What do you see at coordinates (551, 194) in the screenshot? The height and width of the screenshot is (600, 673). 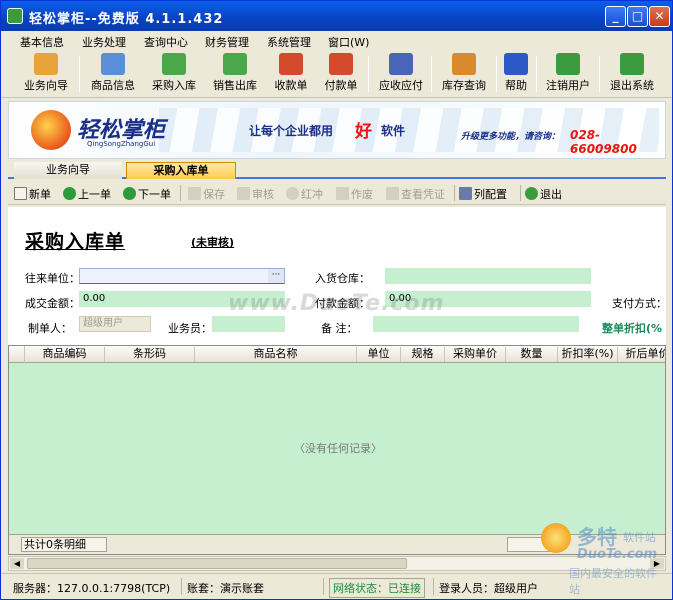 I see `action-label: 退出` at bounding box center [551, 194].